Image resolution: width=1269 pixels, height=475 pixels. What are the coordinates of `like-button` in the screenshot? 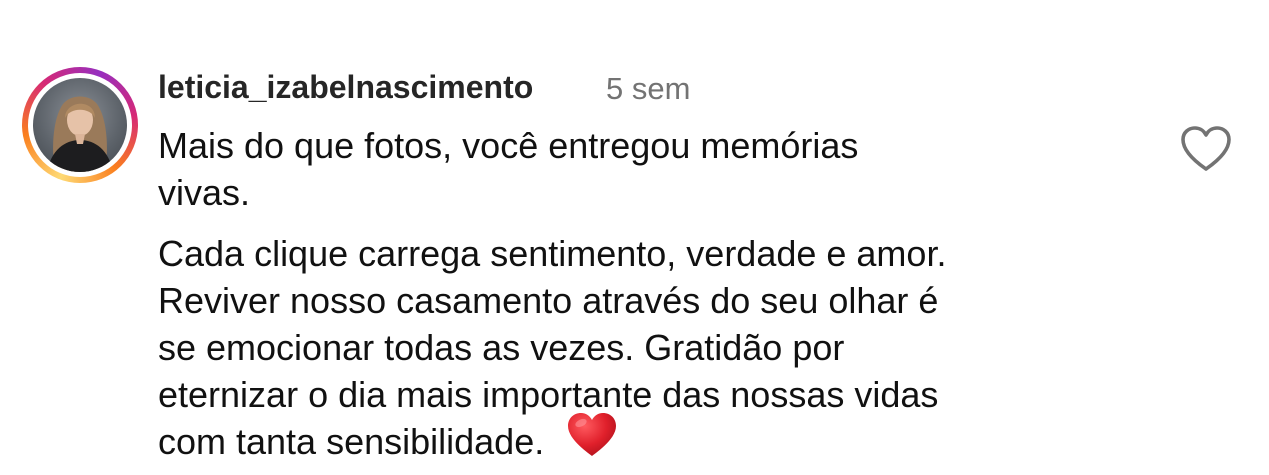 It's located at (1206, 149).